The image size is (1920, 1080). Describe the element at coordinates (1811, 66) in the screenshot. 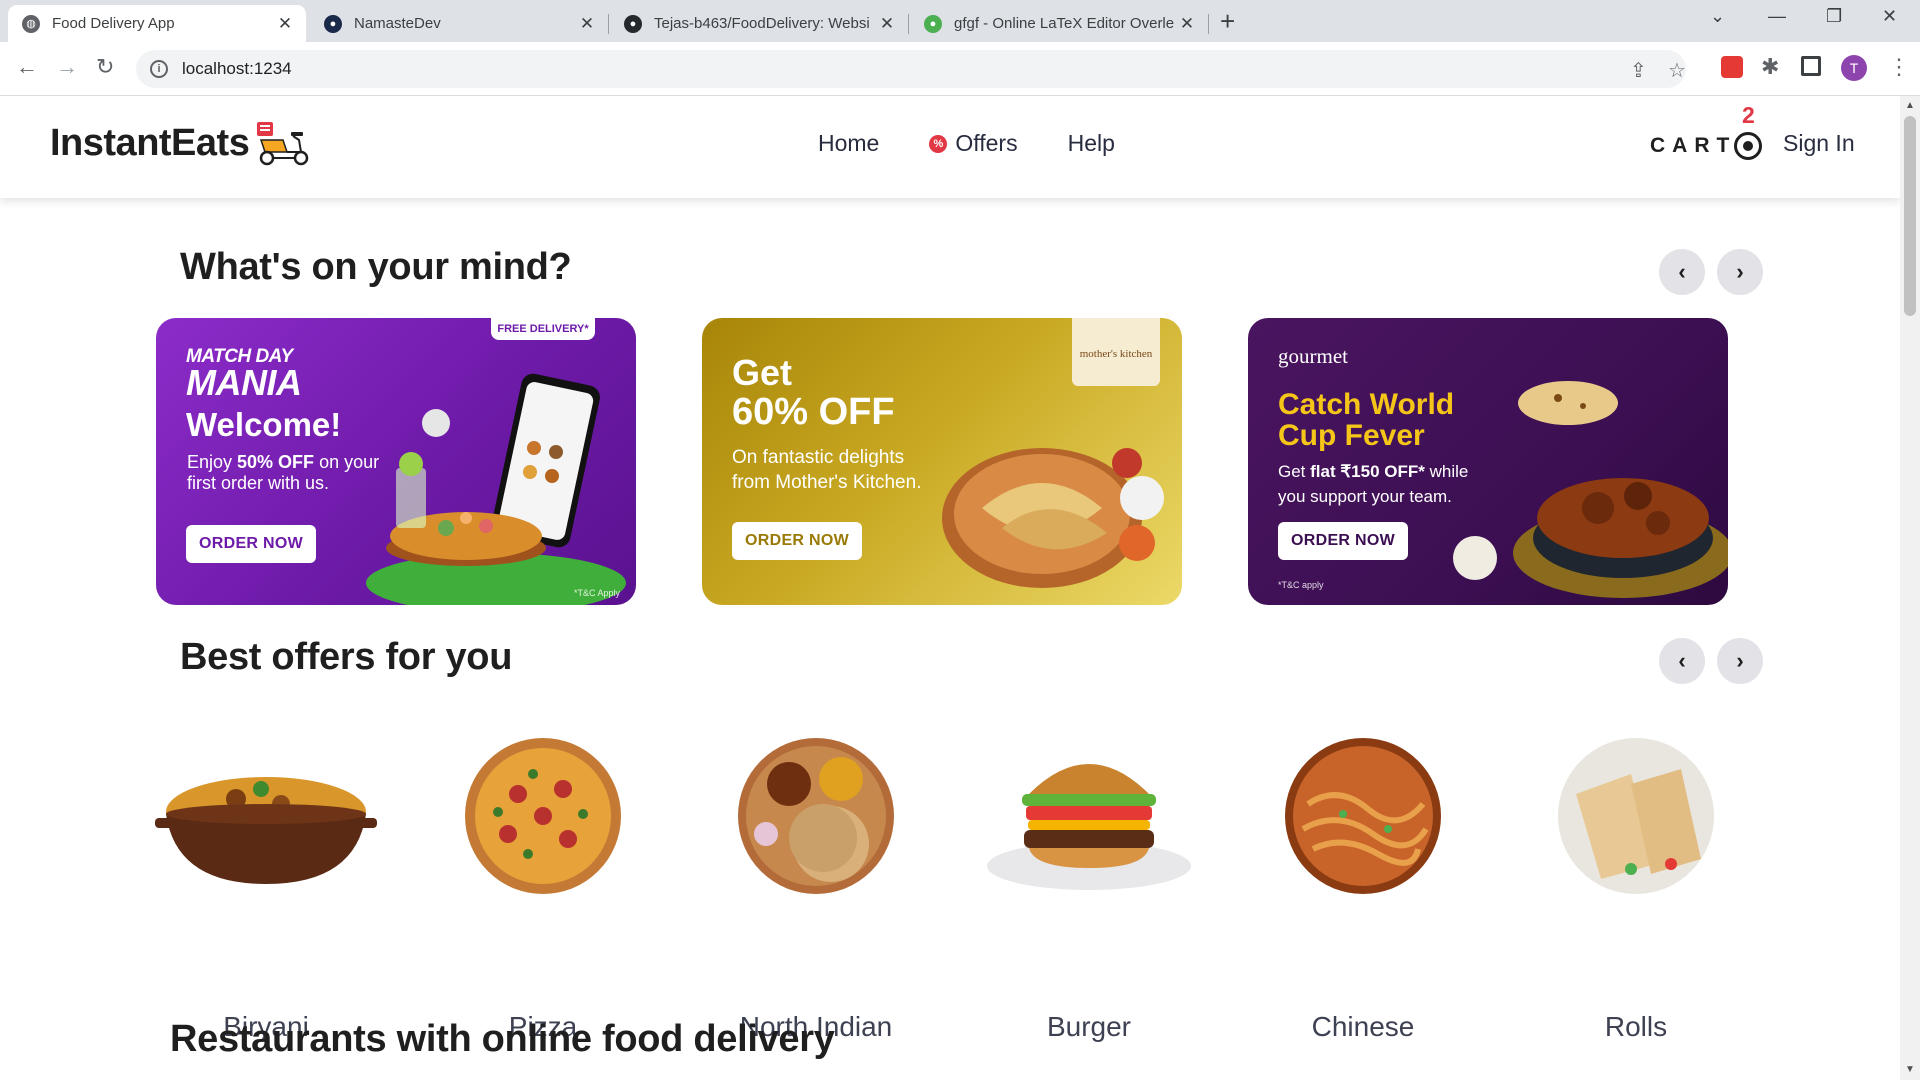

I see `side-panel-icon` at that location.